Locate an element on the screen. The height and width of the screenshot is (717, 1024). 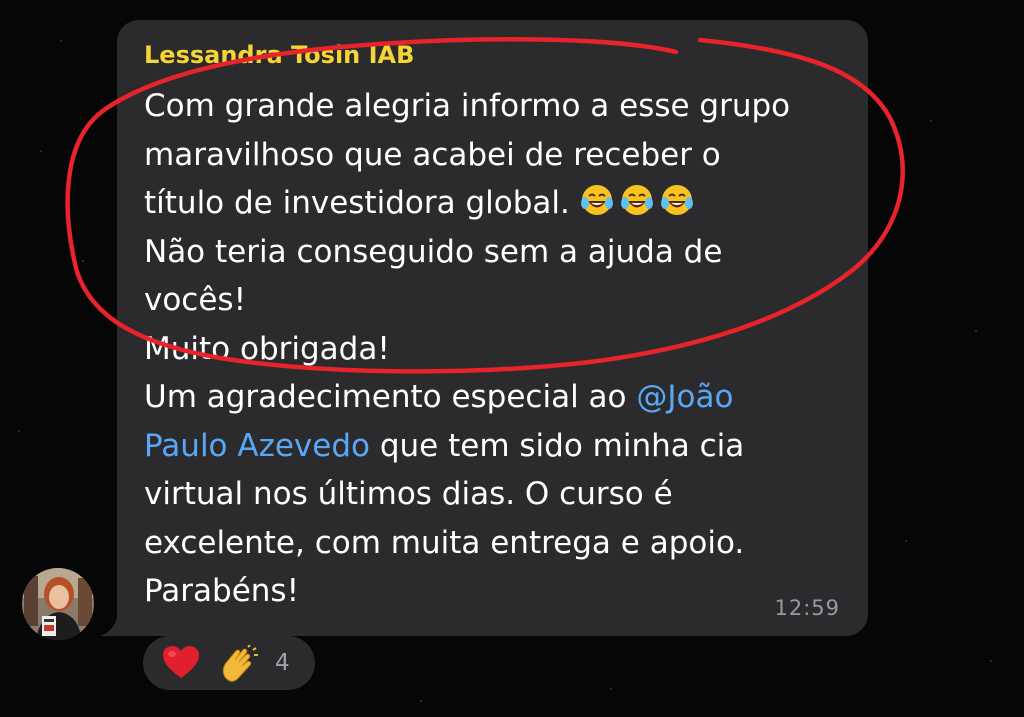
message-line-with-mention: Um agradecimento especial ao @João is located at coordinates (499, 397).